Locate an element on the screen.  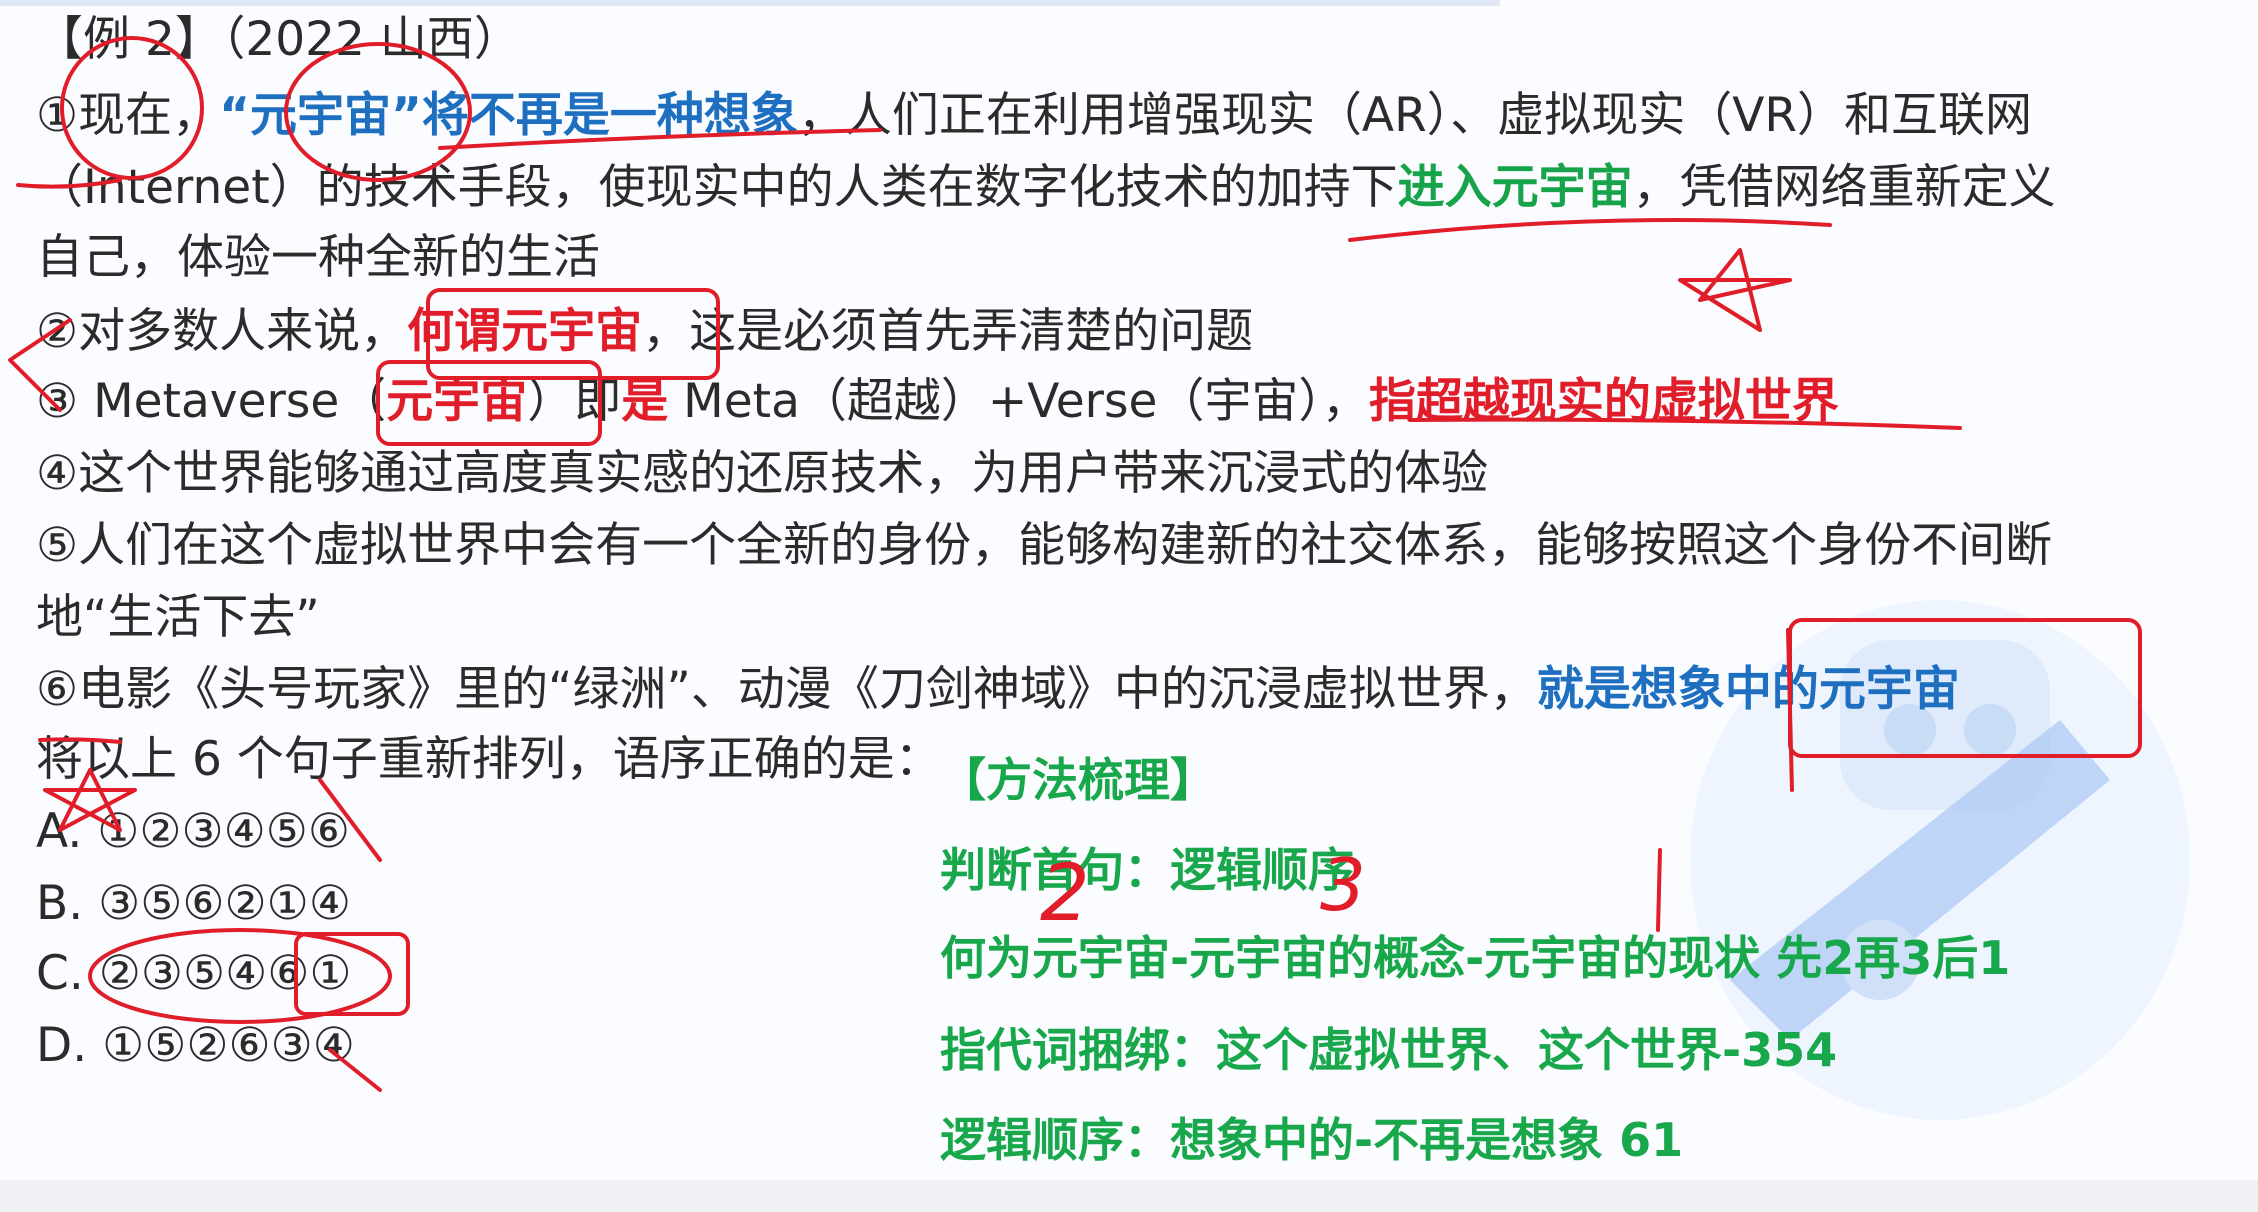
sentence-3-highlight-3: 指超越现实的虚拟世界 is located at coordinates (1603, 401).